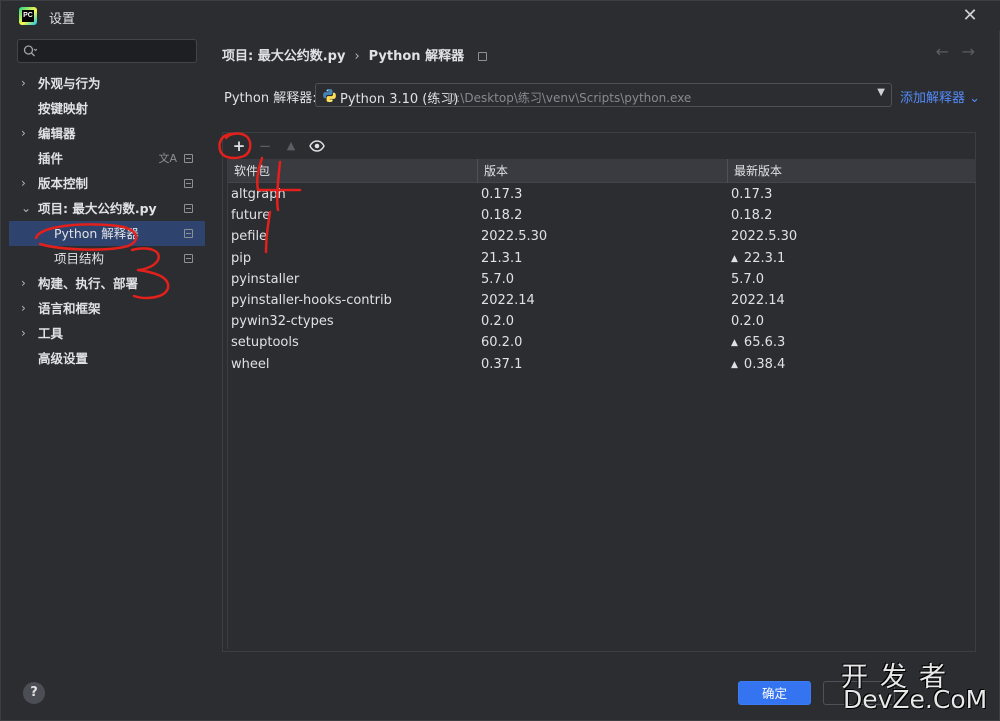 Image resolution: width=1000 pixels, height=721 pixels. What do you see at coordinates (107, 333) in the screenshot?
I see `sidebar-item-tools: › 工具` at bounding box center [107, 333].